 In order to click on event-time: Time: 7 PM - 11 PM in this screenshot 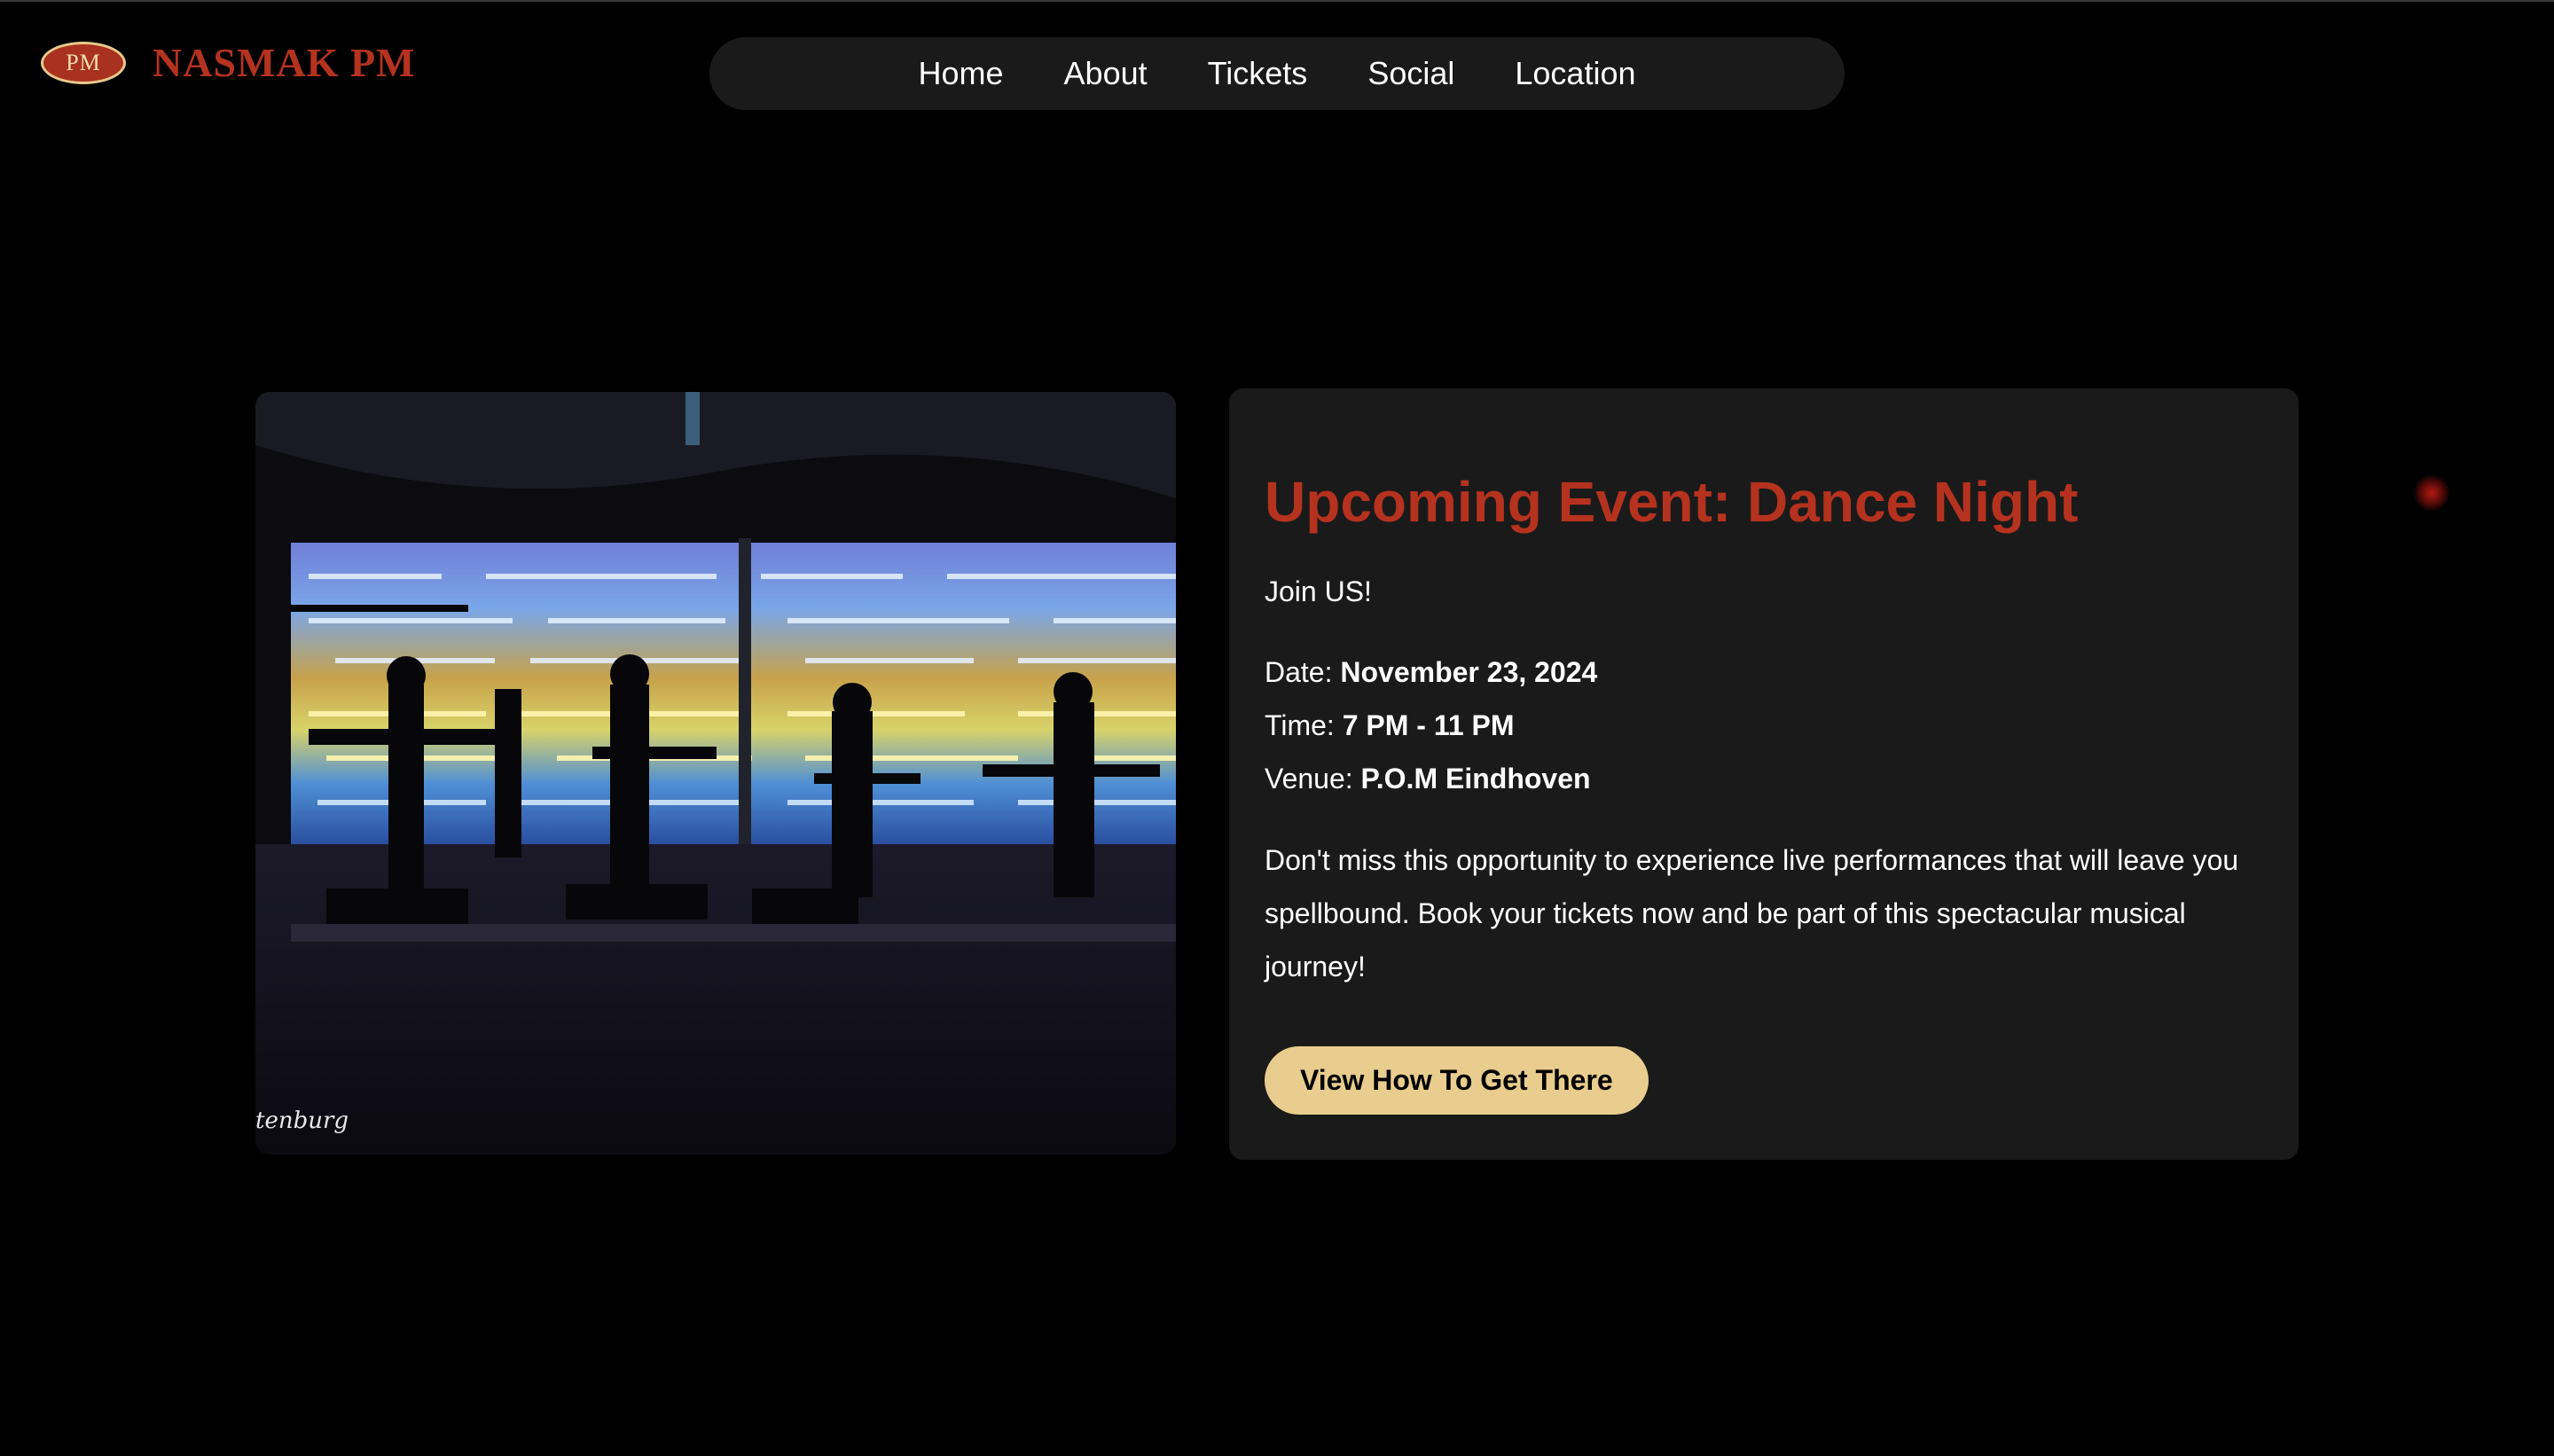, I will do `click(1764, 725)`.